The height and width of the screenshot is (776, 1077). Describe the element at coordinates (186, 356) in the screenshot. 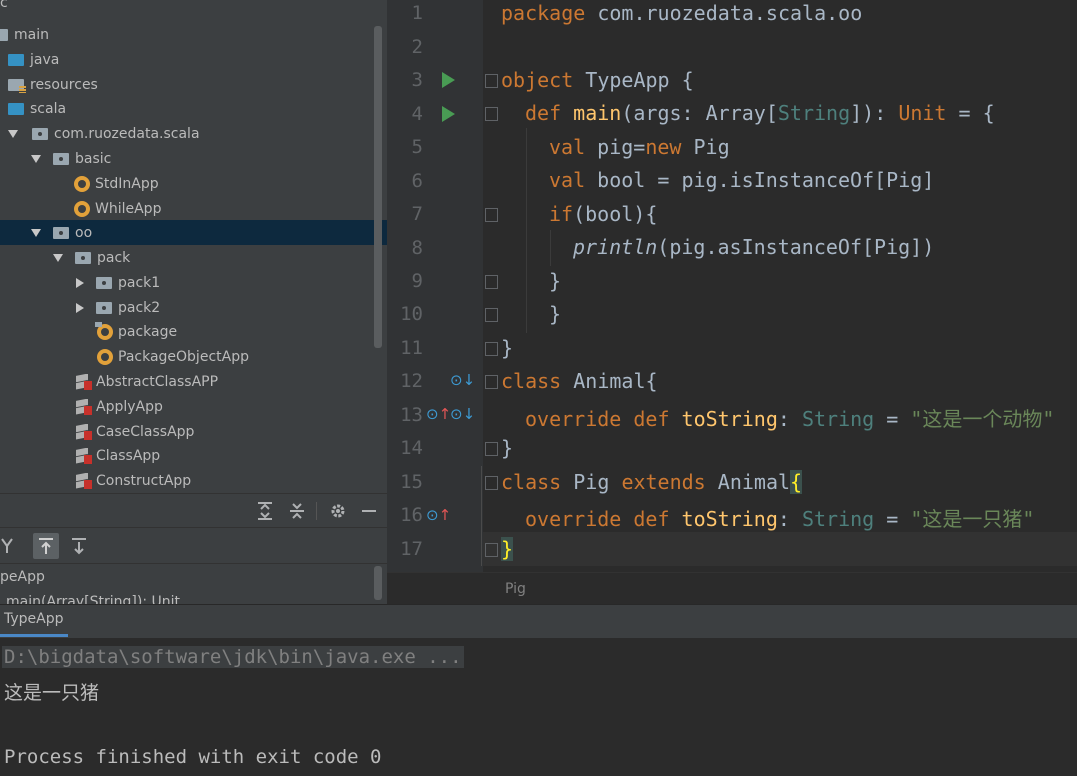

I see `tree-item-packageobjectapp: PackageObjectApp` at that location.